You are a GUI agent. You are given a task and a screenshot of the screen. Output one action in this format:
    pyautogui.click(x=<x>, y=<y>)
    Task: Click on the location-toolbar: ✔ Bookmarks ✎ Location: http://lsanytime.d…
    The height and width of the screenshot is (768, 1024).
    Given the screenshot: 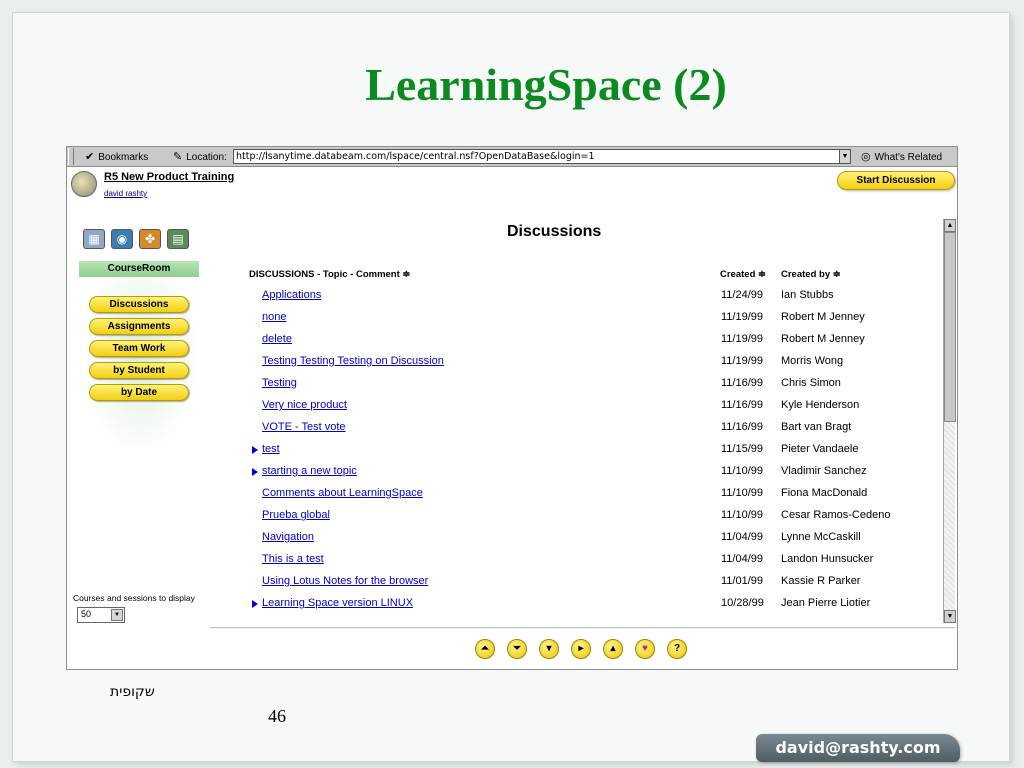 What is the action you would take?
    pyautogui.click(x=512, y=157)
    